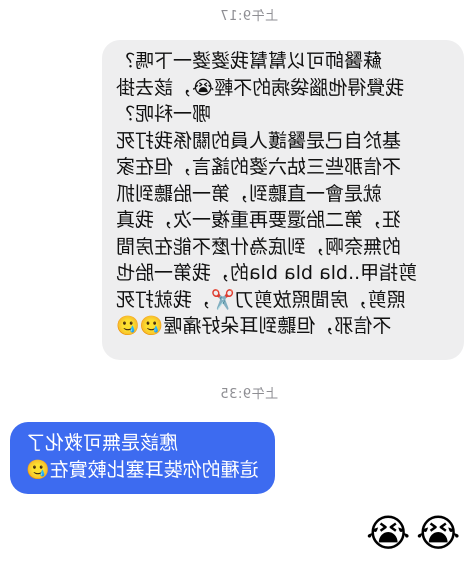 The height and width of the screenshot is (573, 474). I want to click on message-text-line: 的無奈啊，到底為什麼不能在房間, so click(259, 246).